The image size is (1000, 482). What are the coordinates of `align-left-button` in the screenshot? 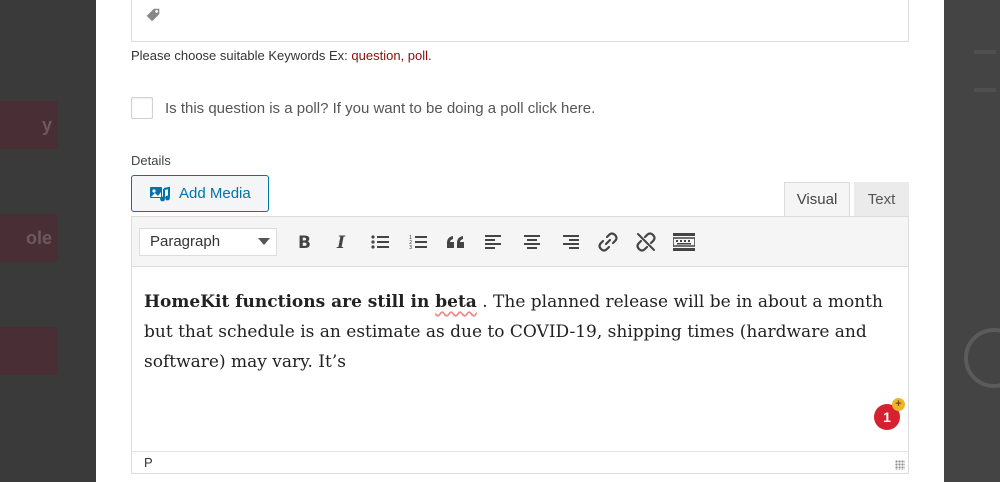 It's located at (494, 242).